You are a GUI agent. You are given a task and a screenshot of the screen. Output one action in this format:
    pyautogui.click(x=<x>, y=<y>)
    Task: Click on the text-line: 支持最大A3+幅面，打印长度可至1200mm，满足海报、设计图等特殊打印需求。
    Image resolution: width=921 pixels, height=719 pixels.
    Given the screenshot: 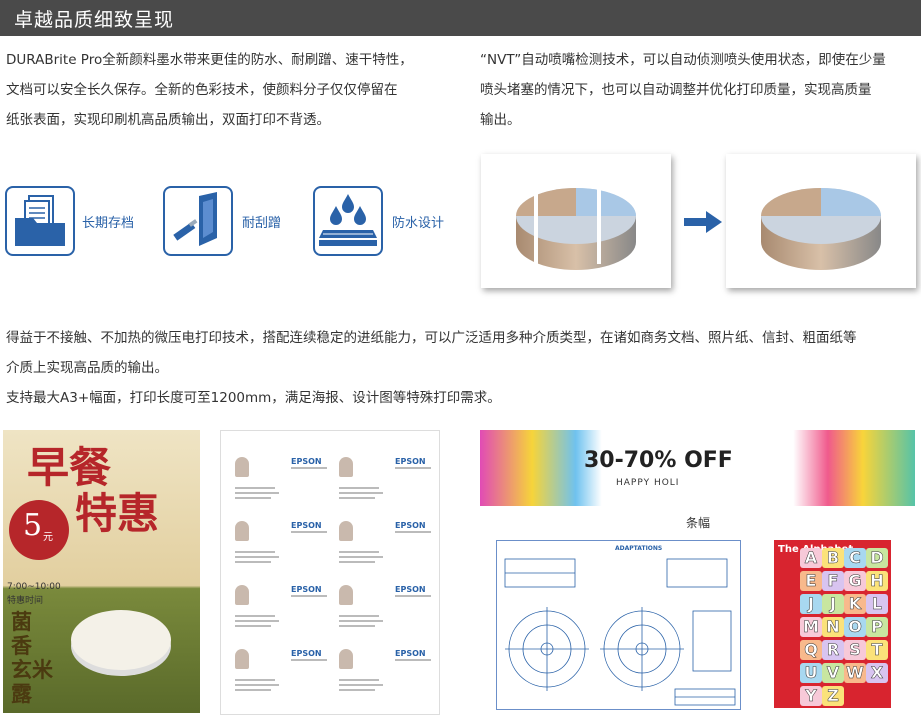 What is the action you would take?
    pyautogui.click(x=253, y=398)
    